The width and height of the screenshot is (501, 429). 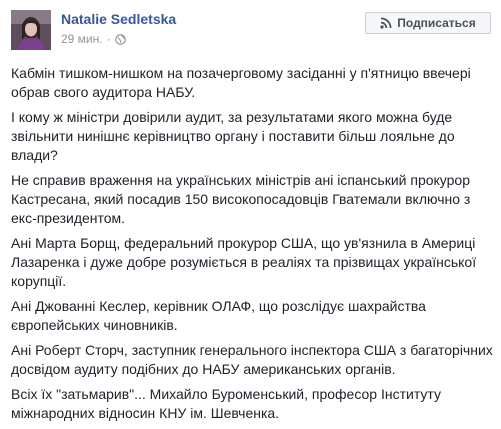 I want to click on post-timestamp: 29 мин., so click(x=82, y=39).